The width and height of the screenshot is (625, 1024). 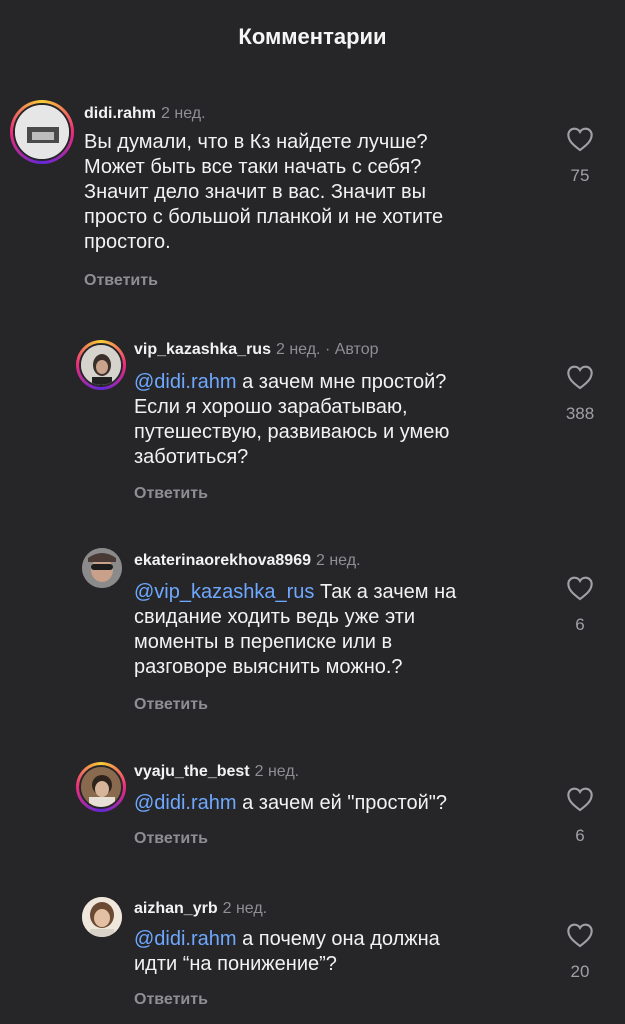 I want to click on like-count: 388, so click(x=580, y=413).